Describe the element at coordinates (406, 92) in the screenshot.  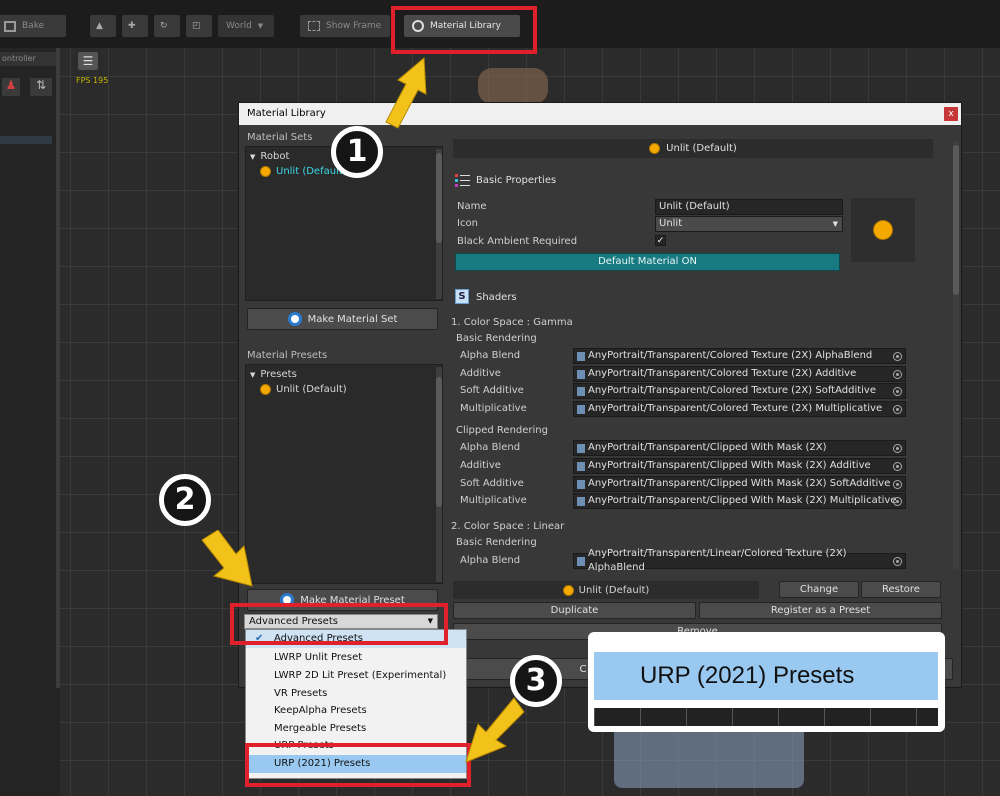
I see `arrow-icon` at that location.